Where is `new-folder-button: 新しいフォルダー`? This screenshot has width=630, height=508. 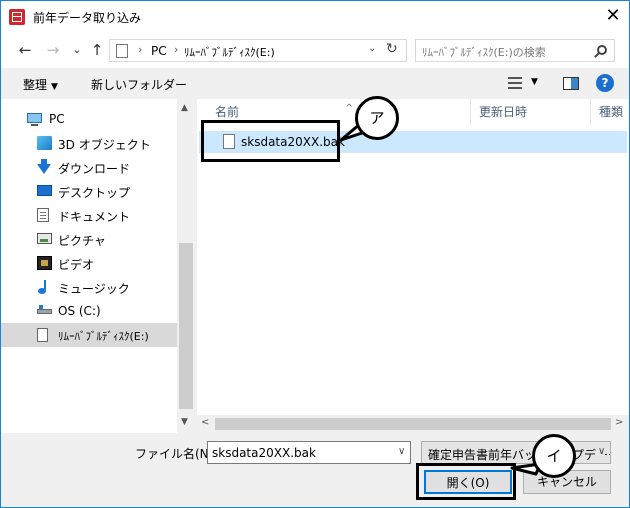 new-folder-button: 新しいフォルダー is located at coordinates (139, 84).